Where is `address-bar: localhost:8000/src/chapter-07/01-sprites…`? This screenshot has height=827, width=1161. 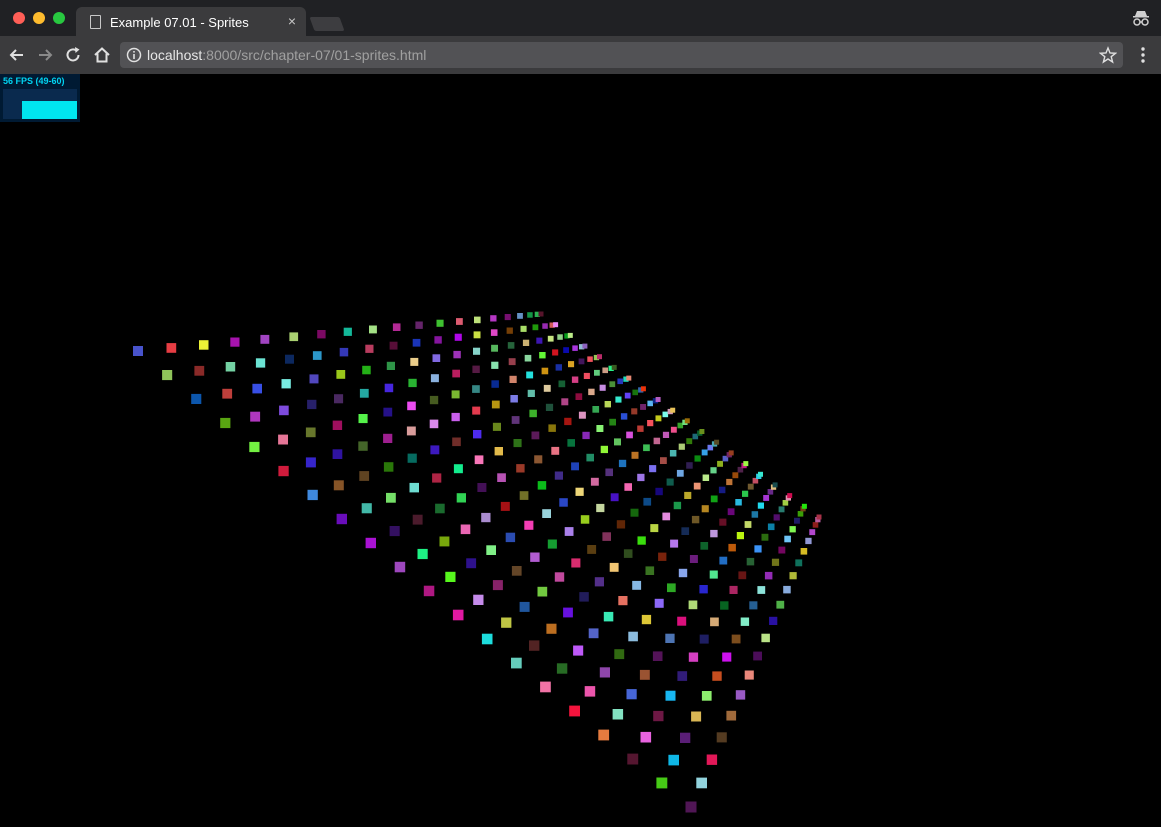 address-bar: localhost:8000/src/chapter-07/01-sprites… is located at coordinates (621, 55).